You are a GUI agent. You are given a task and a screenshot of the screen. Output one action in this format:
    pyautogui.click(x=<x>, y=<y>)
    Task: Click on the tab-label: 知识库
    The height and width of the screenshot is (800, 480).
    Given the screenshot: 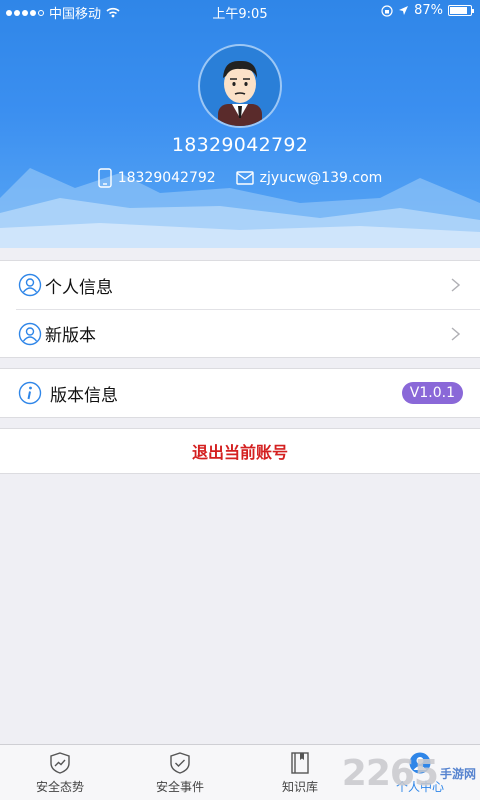 What is the action you would take?
    pyautogui.click(x=299, y=787)
    